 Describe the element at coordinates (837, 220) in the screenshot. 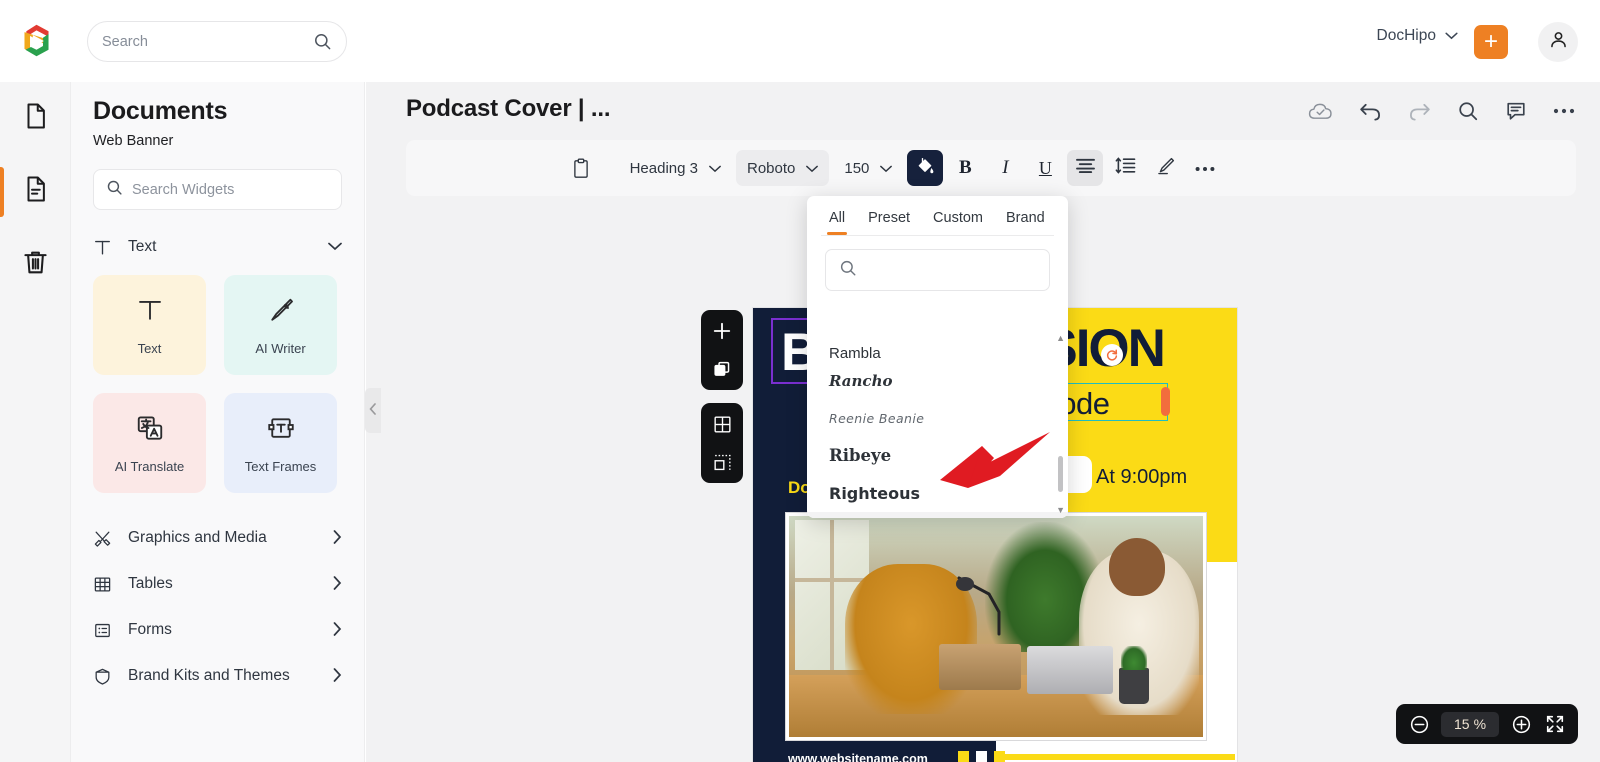

I see `tab-all: All` at that location.